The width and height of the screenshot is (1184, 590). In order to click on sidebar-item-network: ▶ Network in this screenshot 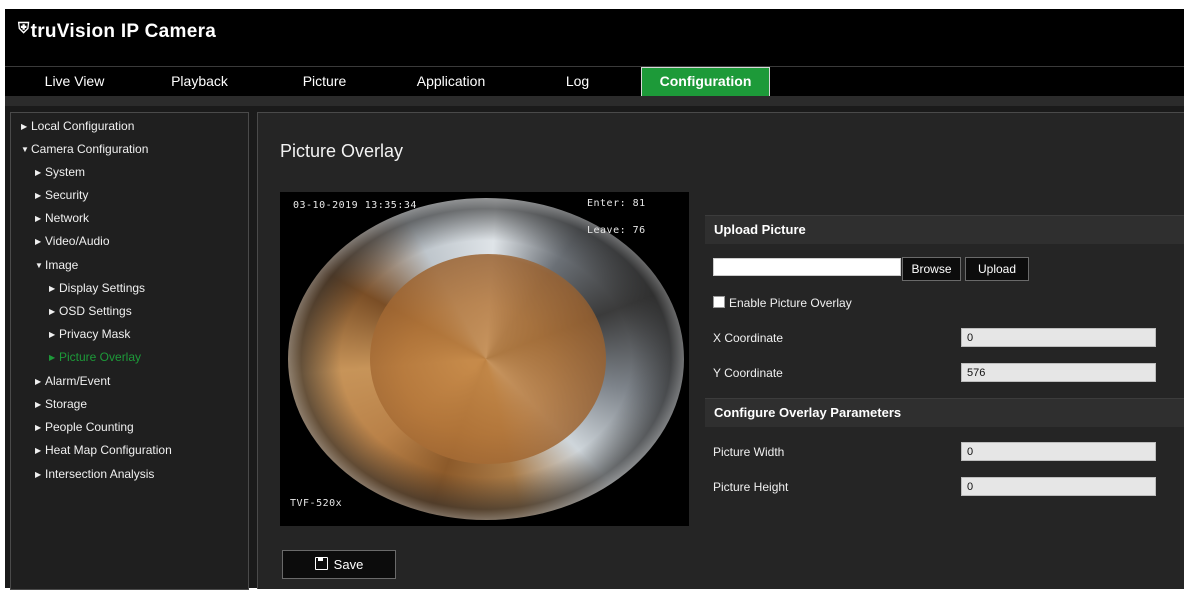, I will do `click(62, 218)`.